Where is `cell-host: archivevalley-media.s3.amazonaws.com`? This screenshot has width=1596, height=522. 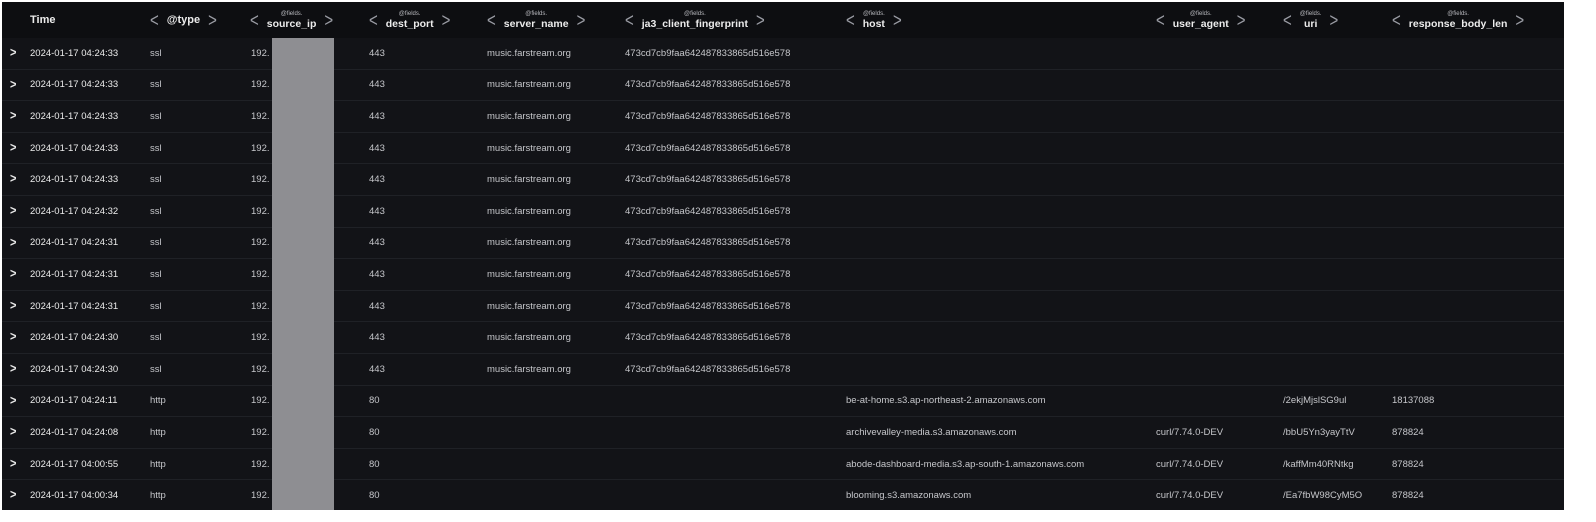
cell-host: archivevalley-media.s3.amazonaws.com is located at coordinates (931, 432).